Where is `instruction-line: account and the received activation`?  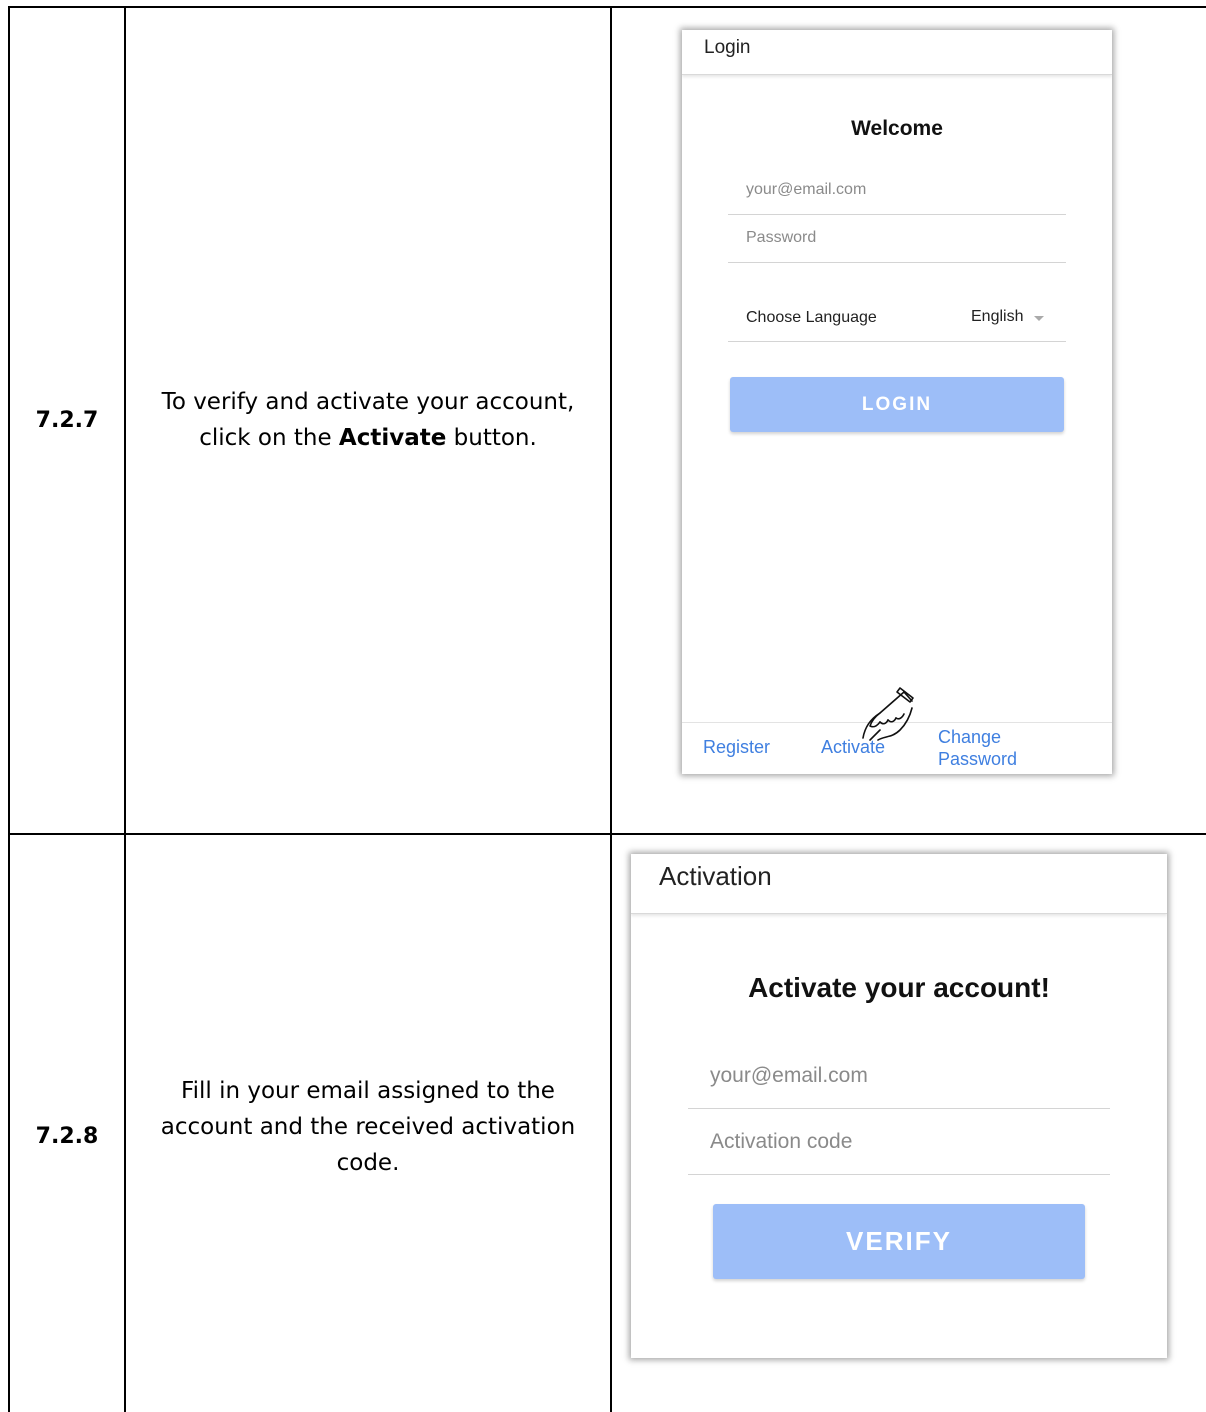 instruction-line: account and the received activation is located at coordinates (368, 1127).